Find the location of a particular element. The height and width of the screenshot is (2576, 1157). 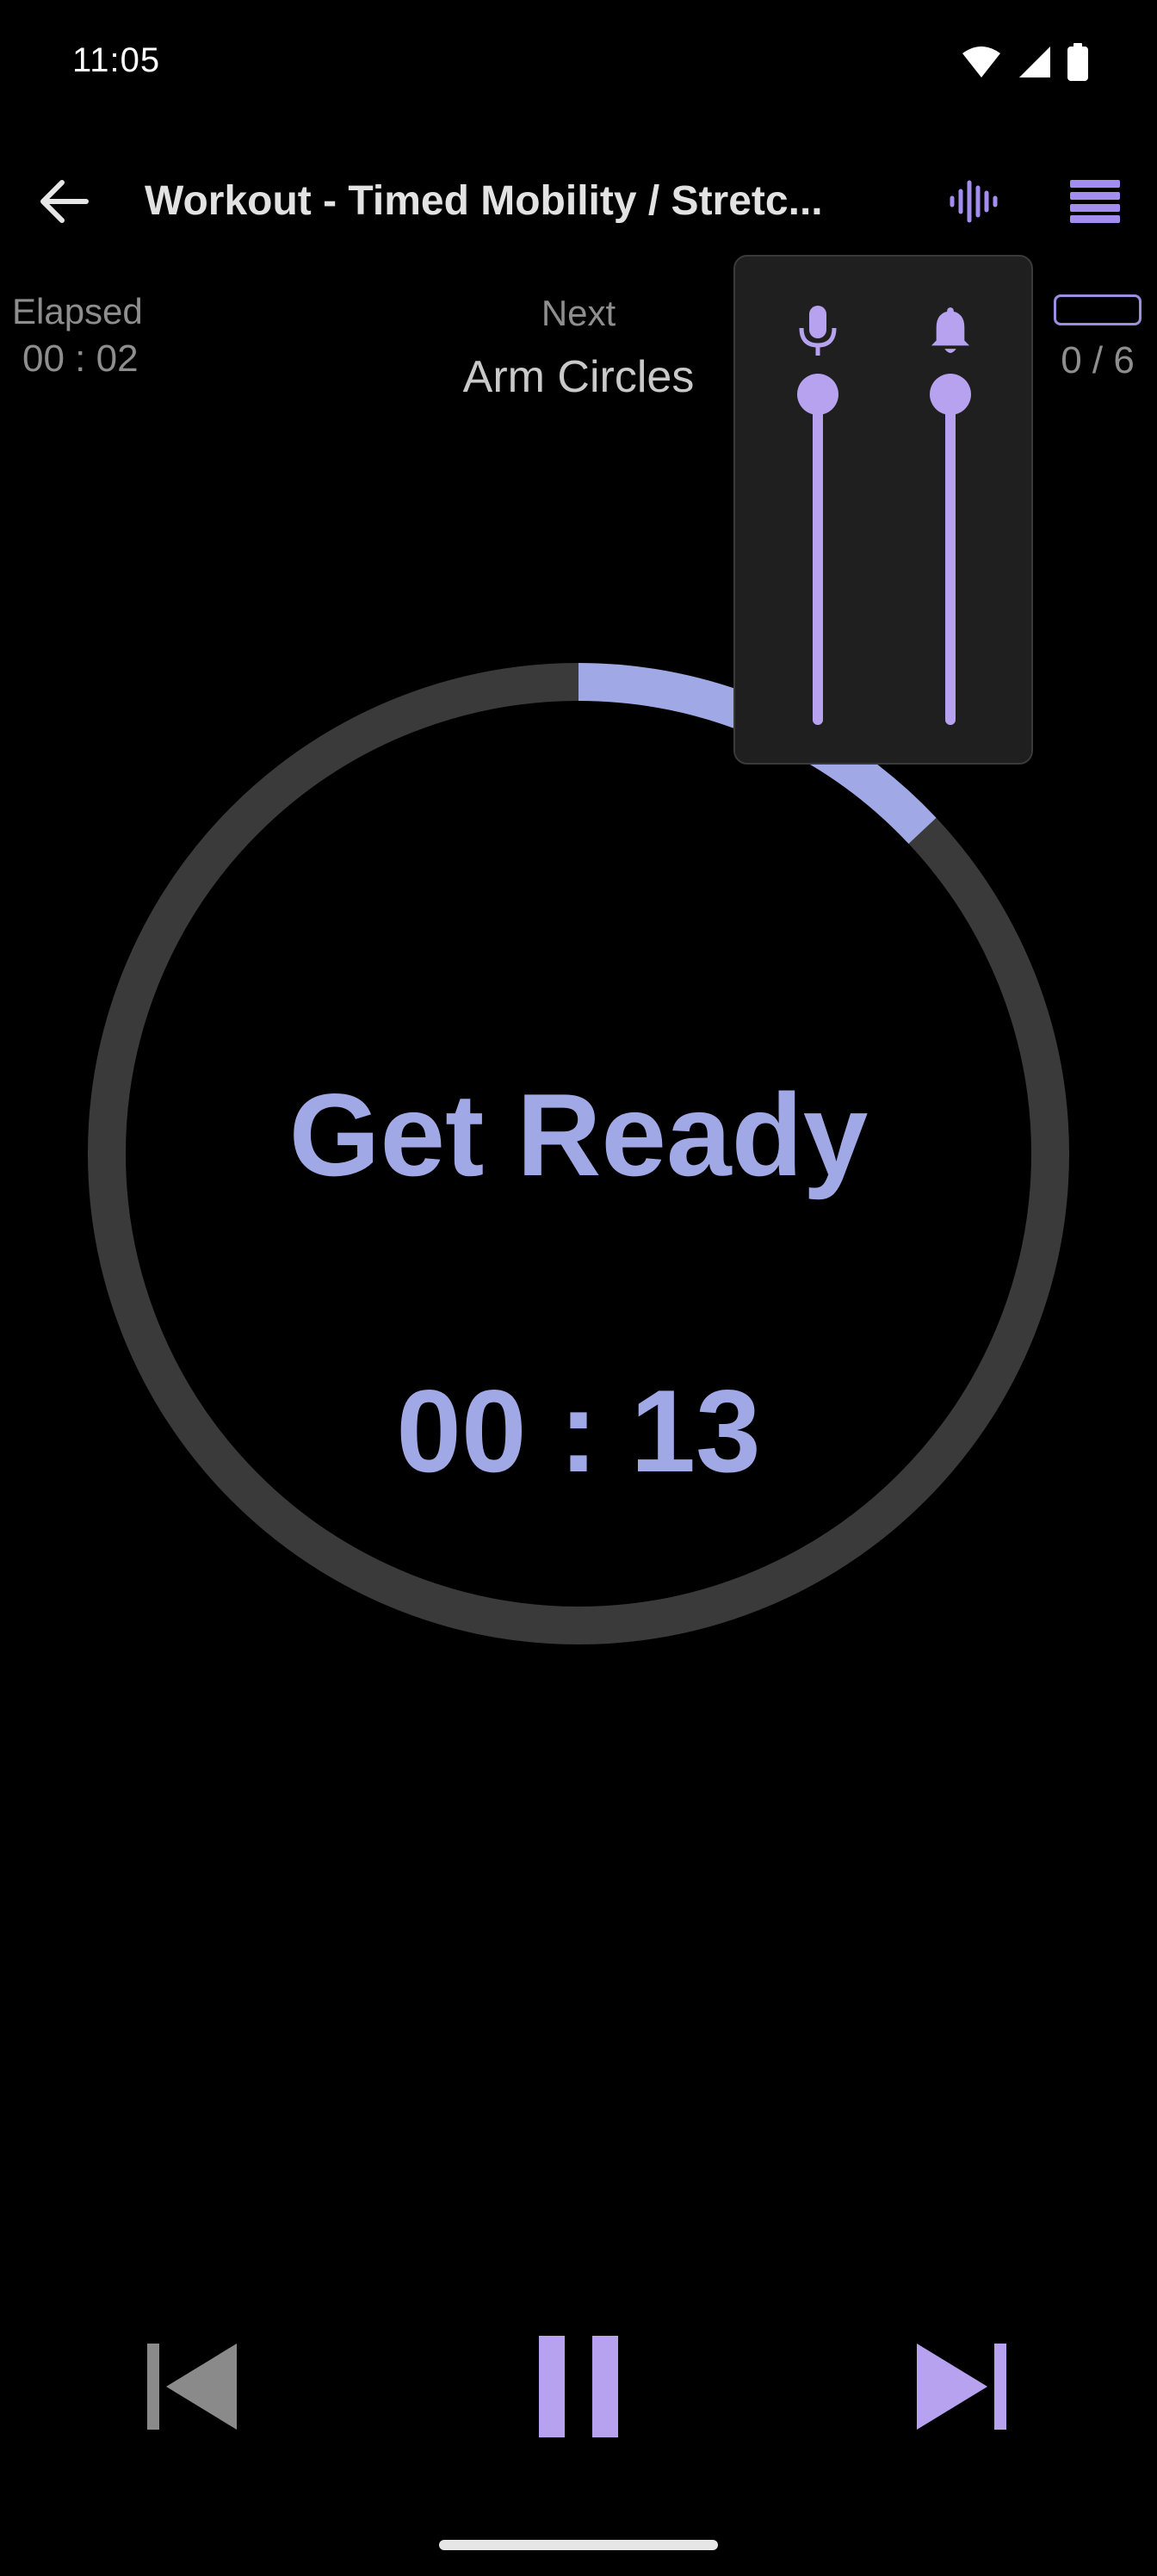

next-label: Next is located at coordinates (579, 313).